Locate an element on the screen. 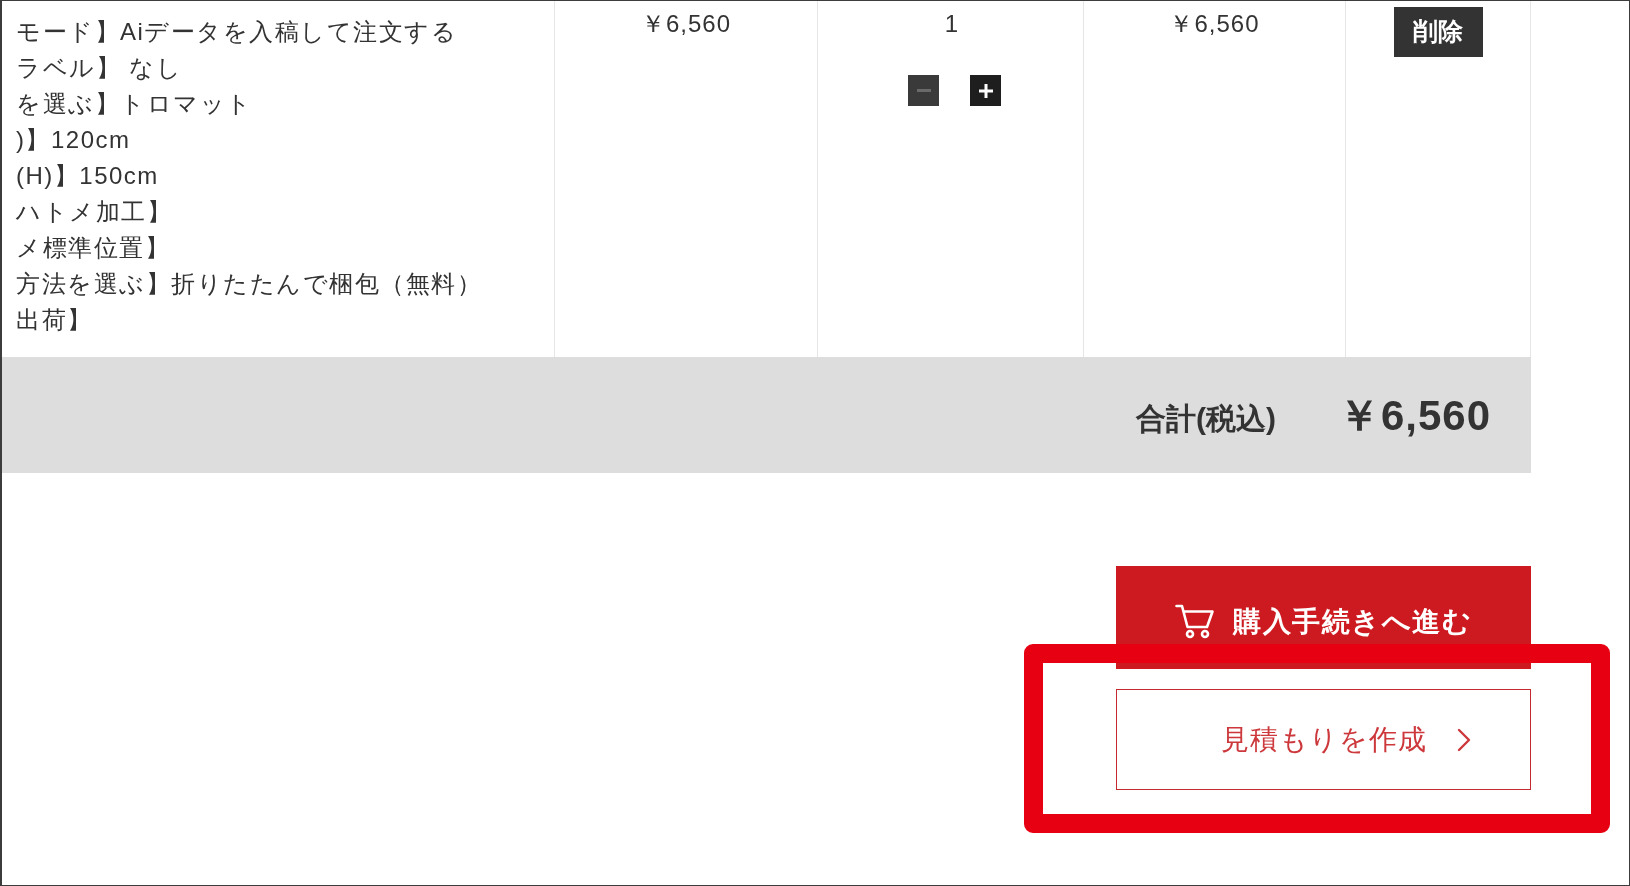  quantity-value: 1 is located at coordinates (951, 24).